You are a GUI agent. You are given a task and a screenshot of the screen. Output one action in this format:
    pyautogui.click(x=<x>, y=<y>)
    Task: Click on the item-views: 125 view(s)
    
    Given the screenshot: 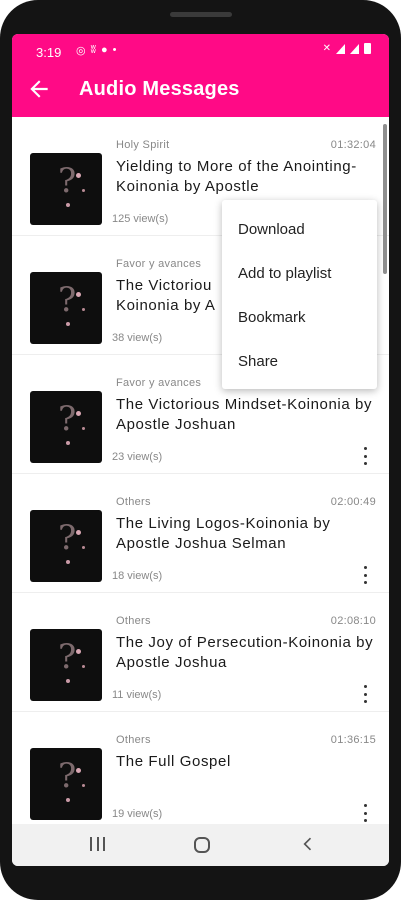 What is the action you would take?
    pyautogui.click(x=140, y=219)
    